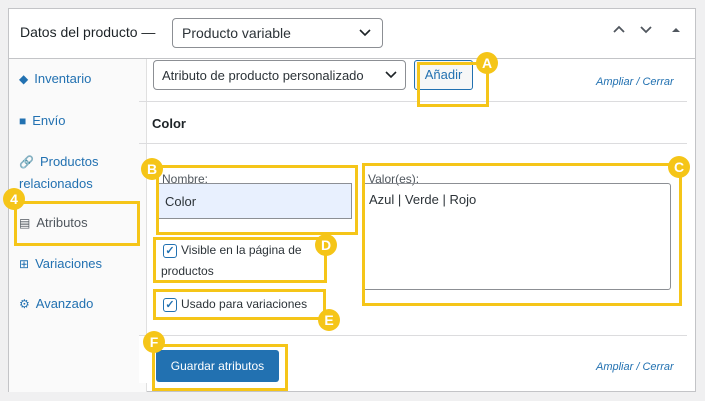 The width and height of the screenshot is (705, 401). What do you see at coordinates (413, 122) in the screenshot?
I see `attribute-header: Color` at bounding box center [413, 122].